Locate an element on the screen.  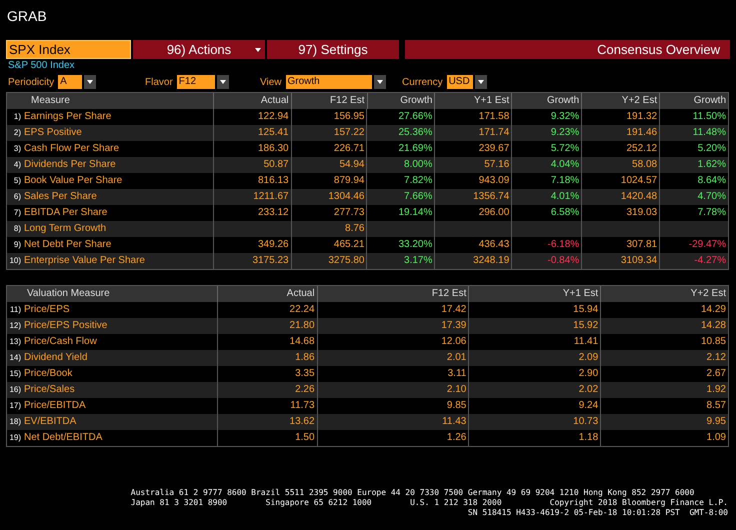
value-text: 226.71 is located at coordinates (349, 148).